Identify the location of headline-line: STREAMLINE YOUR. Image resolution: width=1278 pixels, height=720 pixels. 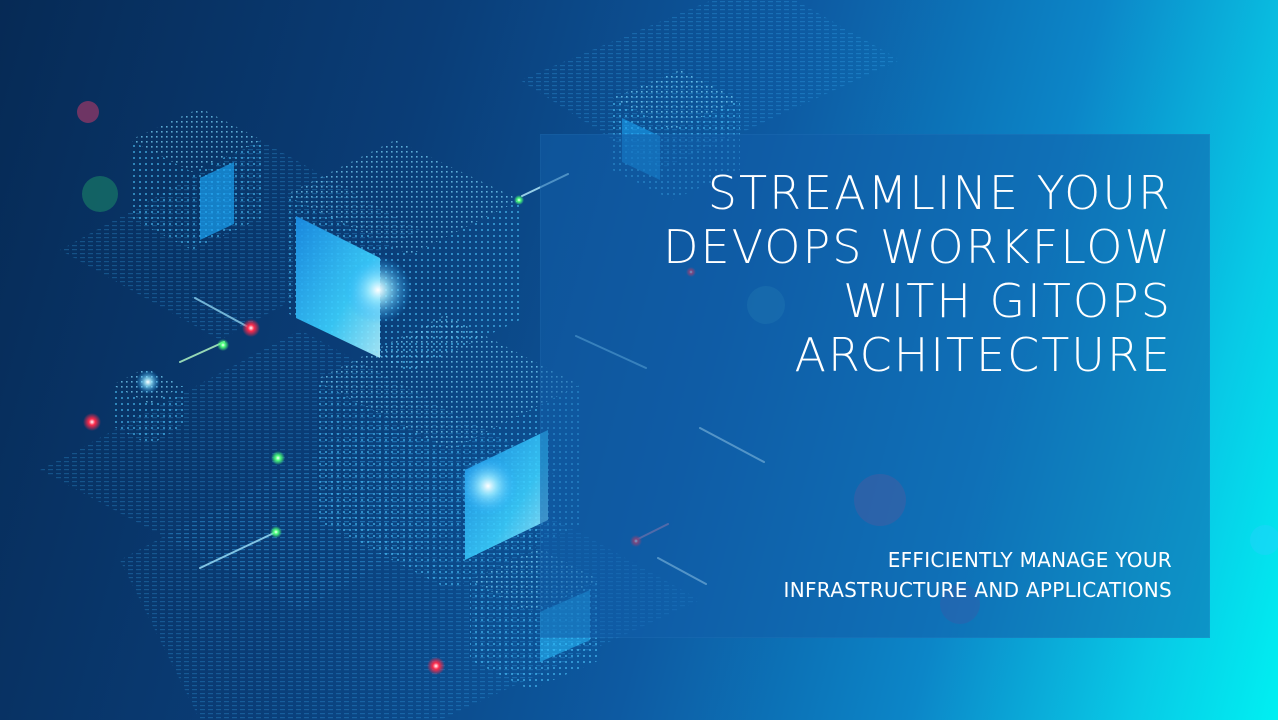
(939, 193).